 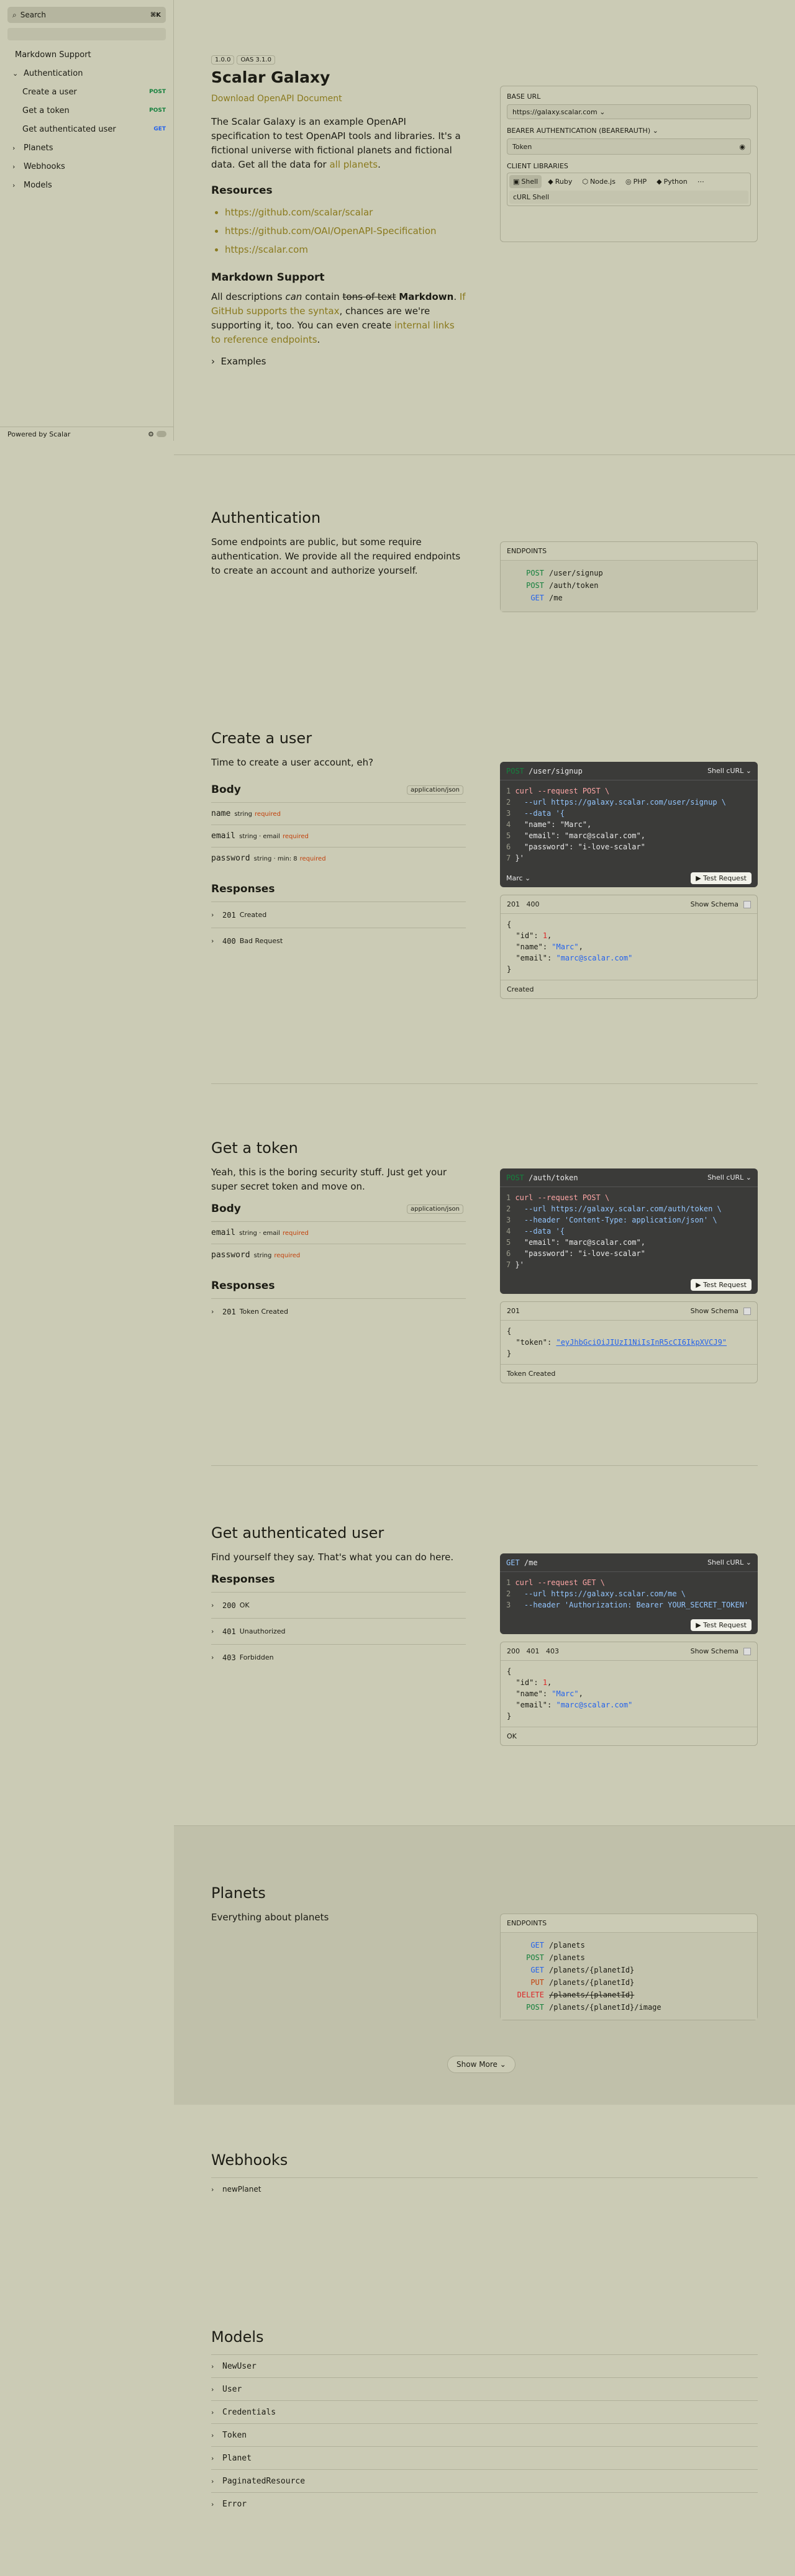 I want to click on code-line: 3 --data '{, so click(x=629, y=813).